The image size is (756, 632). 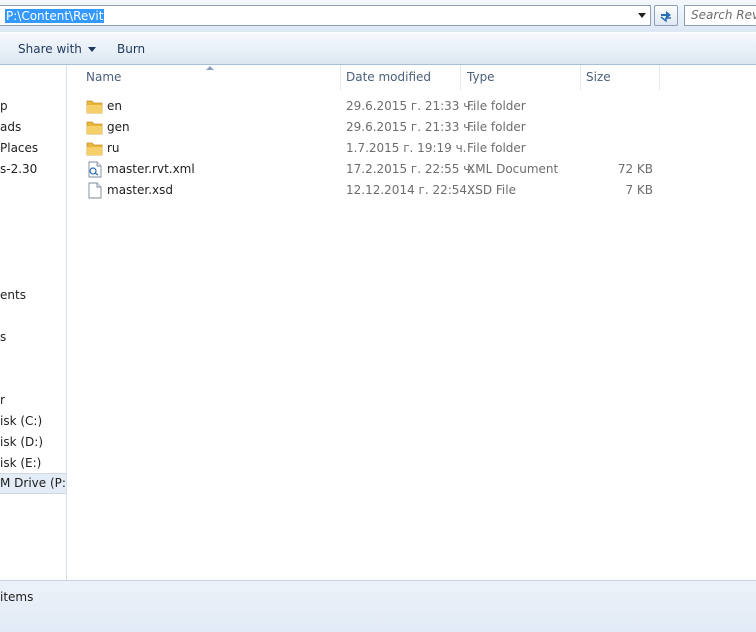 I want to click on file-row: ru 1.7.2015 г. 19:19 ч. File folder, so click(x=411, y=148).